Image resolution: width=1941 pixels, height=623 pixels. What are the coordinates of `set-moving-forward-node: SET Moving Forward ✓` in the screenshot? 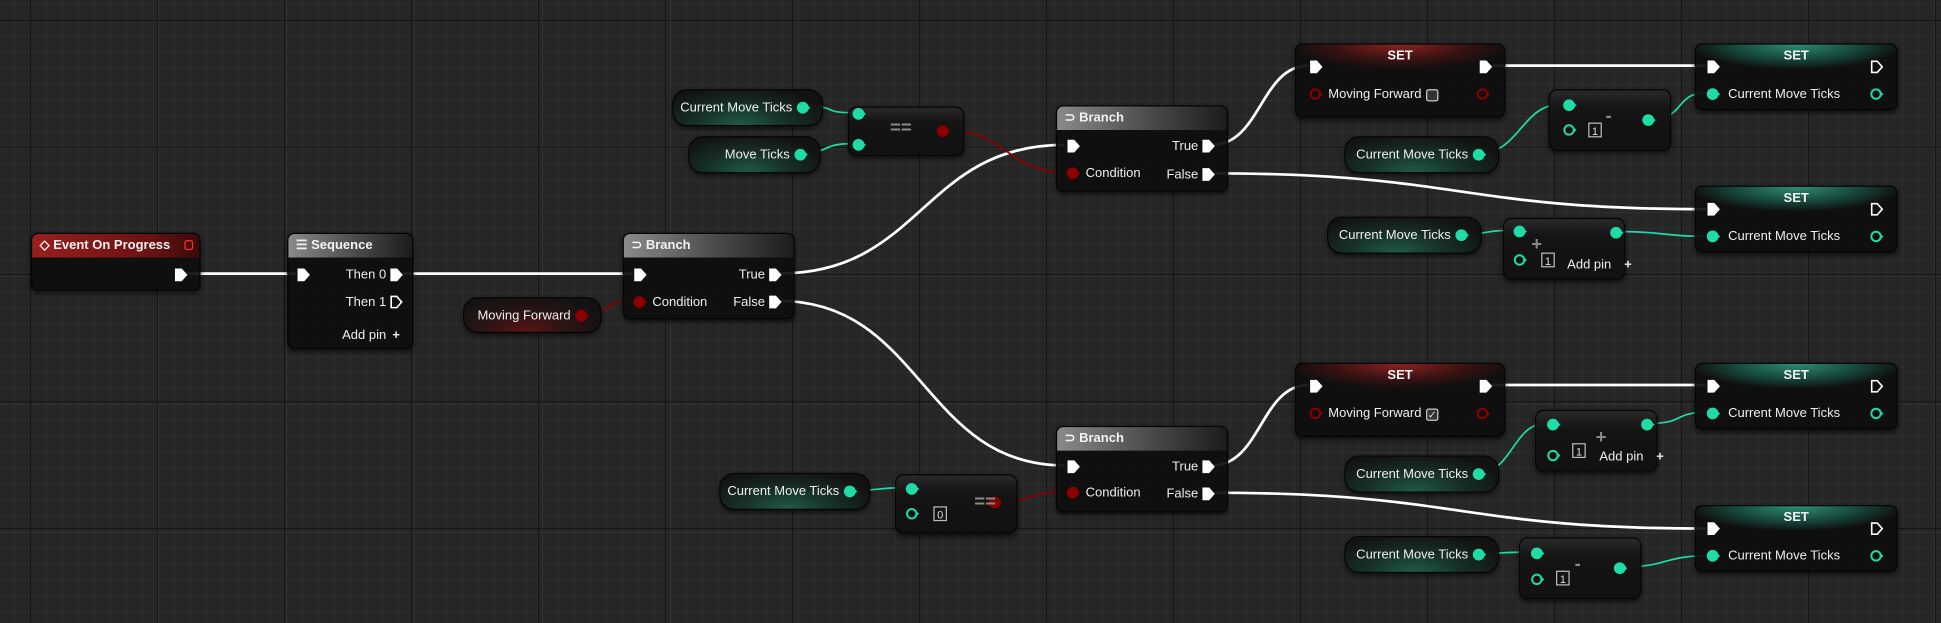 It's located at (1400, 399).